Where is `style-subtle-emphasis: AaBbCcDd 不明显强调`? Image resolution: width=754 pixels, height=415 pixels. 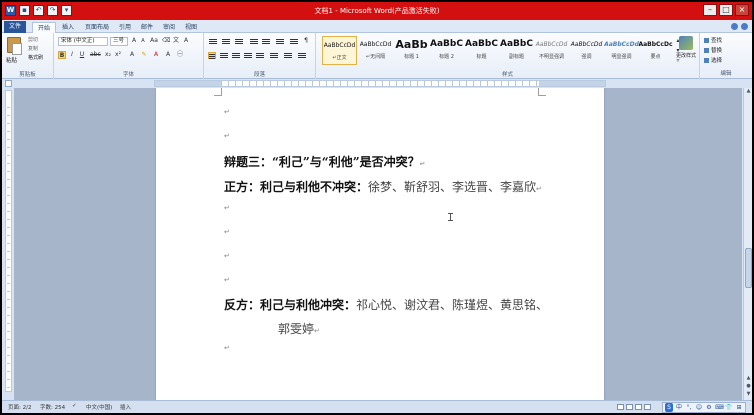 style-subtle-emphasis: AaBbCcDd 不明显强调 is located at coordinates (551, 50).